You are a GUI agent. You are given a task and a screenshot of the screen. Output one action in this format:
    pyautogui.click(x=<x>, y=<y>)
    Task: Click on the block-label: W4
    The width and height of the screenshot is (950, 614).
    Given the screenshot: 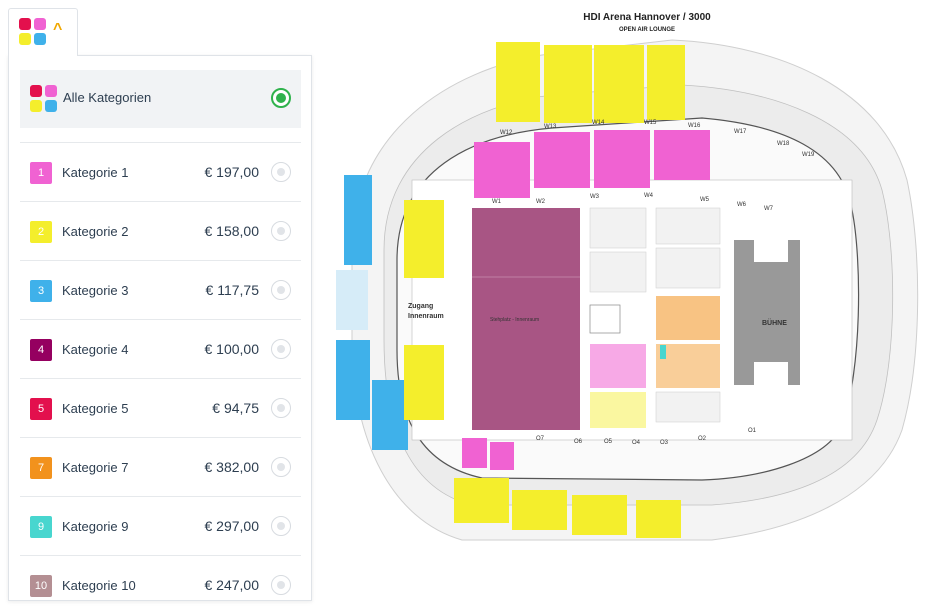 What is the action you would take?
    pyautogui.click(x=649, y=196)
    